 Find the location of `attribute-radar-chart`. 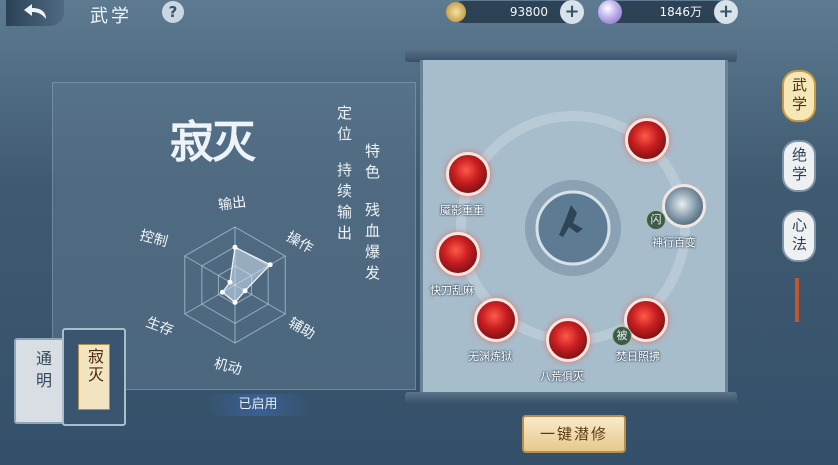

attribute-radar-chart is located at coordinates (235, 285).